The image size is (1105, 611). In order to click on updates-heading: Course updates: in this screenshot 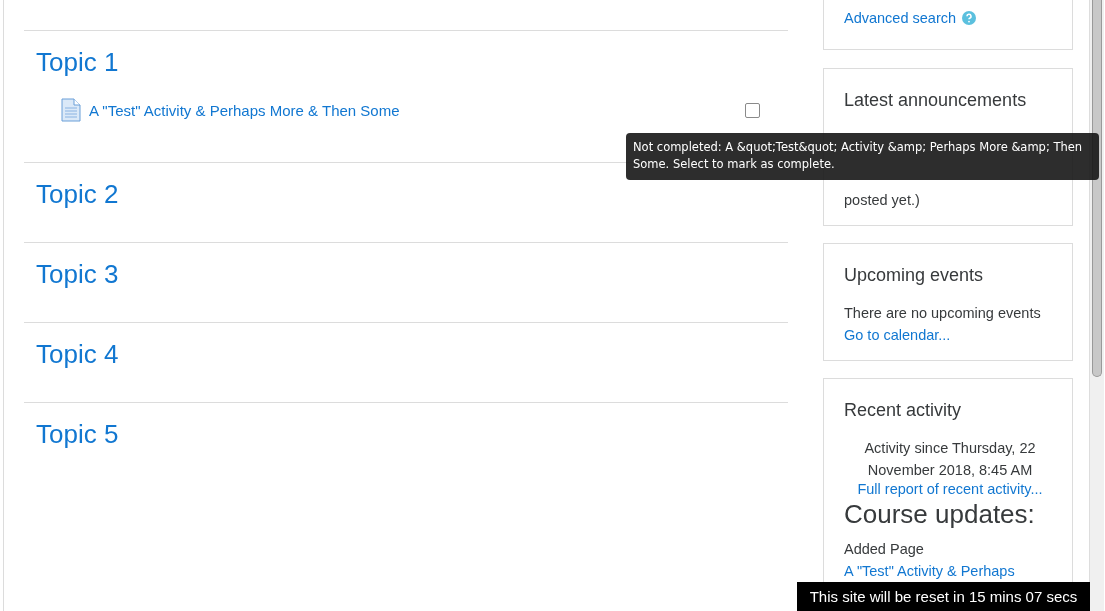, I will do `click(940, 514)`.